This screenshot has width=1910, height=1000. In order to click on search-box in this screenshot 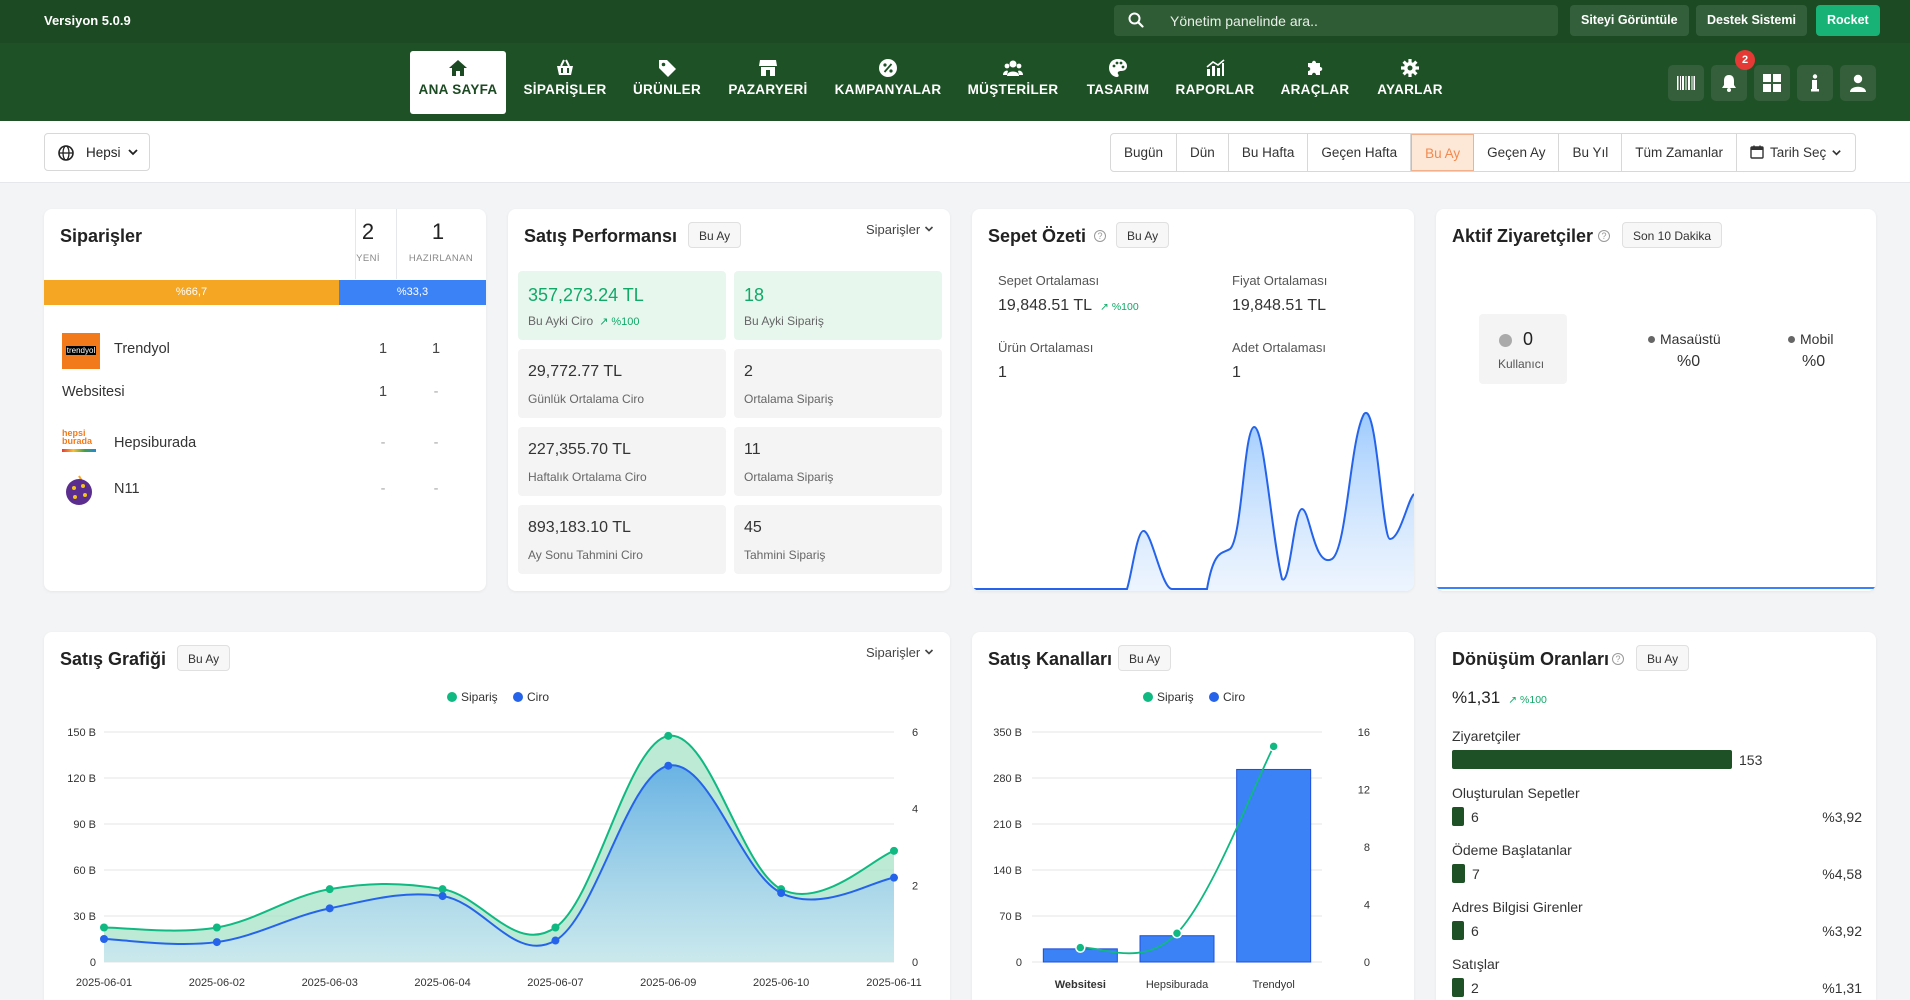, I will do `click(1336, 20)`.